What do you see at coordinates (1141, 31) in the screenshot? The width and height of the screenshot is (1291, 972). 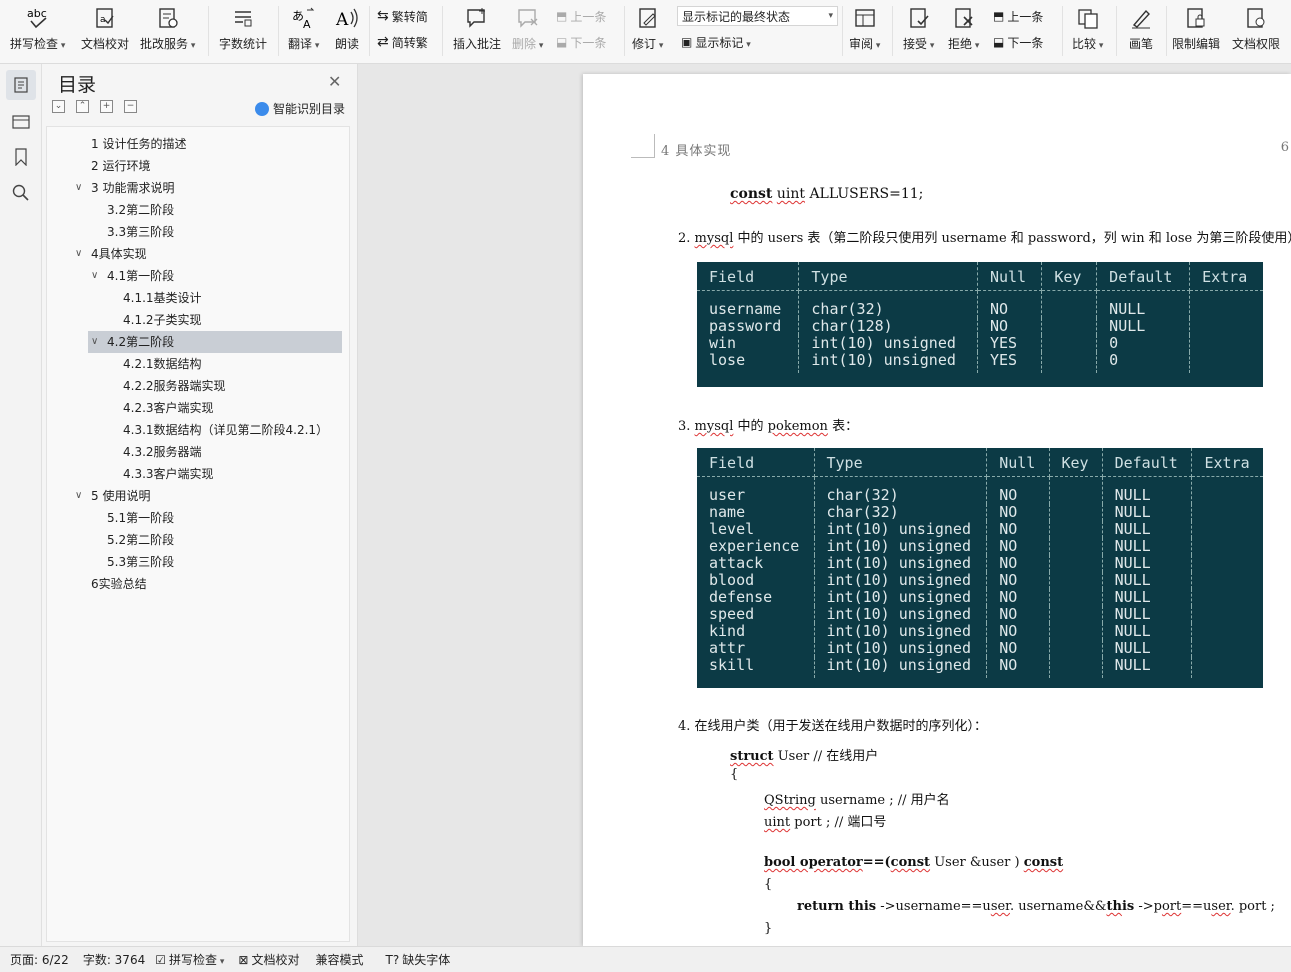 I see `pen-button: 画笔` at bounding box center [1141, 31].